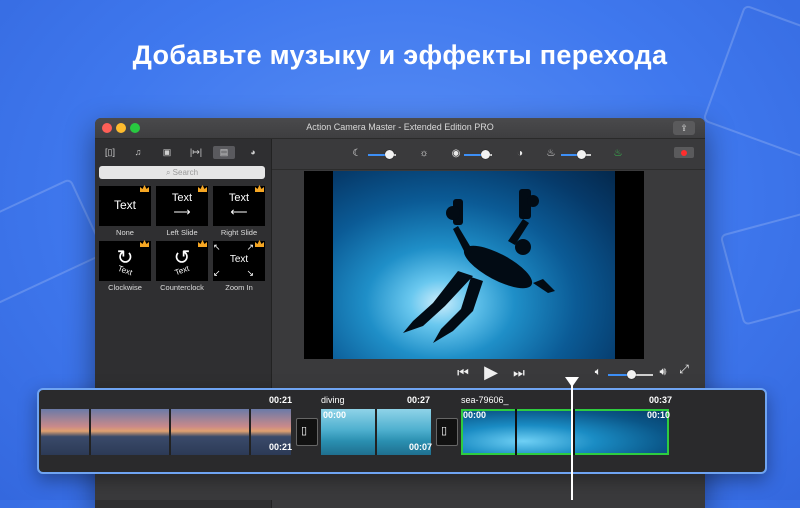  Describe the element at coordinates (520, 153) in the screenshot. I see `contrast-high-icon: ◑` at that location.